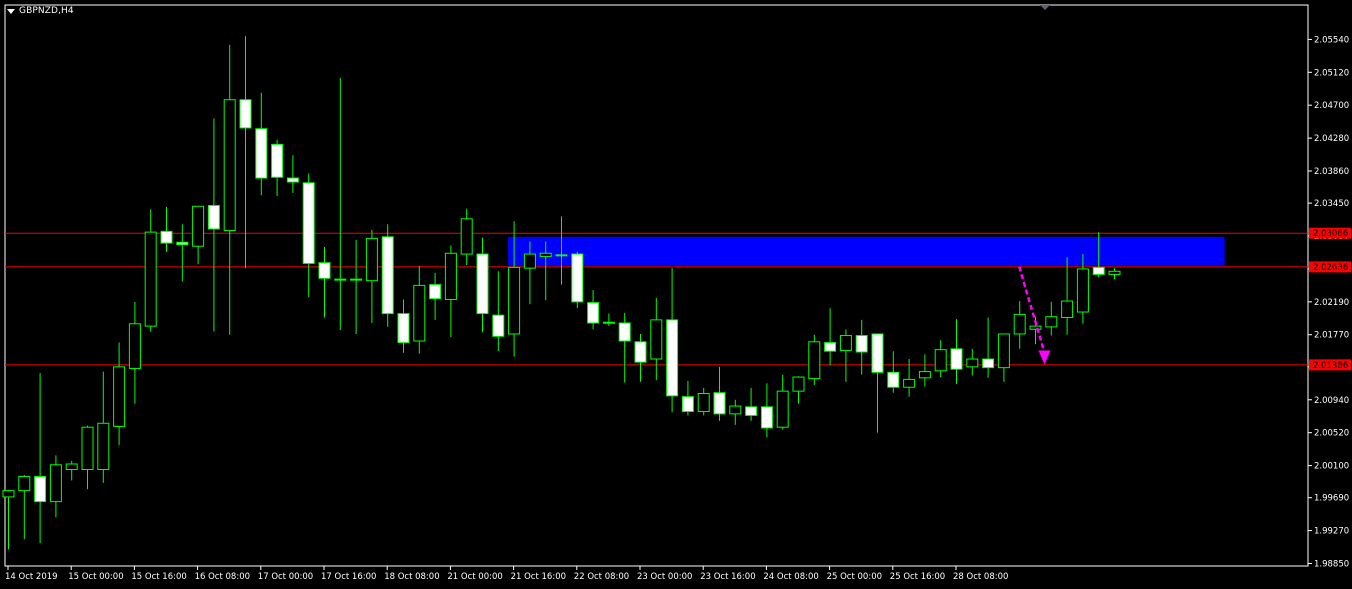  What do you see at coordinates (601, 577) in the screenshot?
I see `x-tick-label: 22 Oct 08:00` at bounding box center [601, 577].